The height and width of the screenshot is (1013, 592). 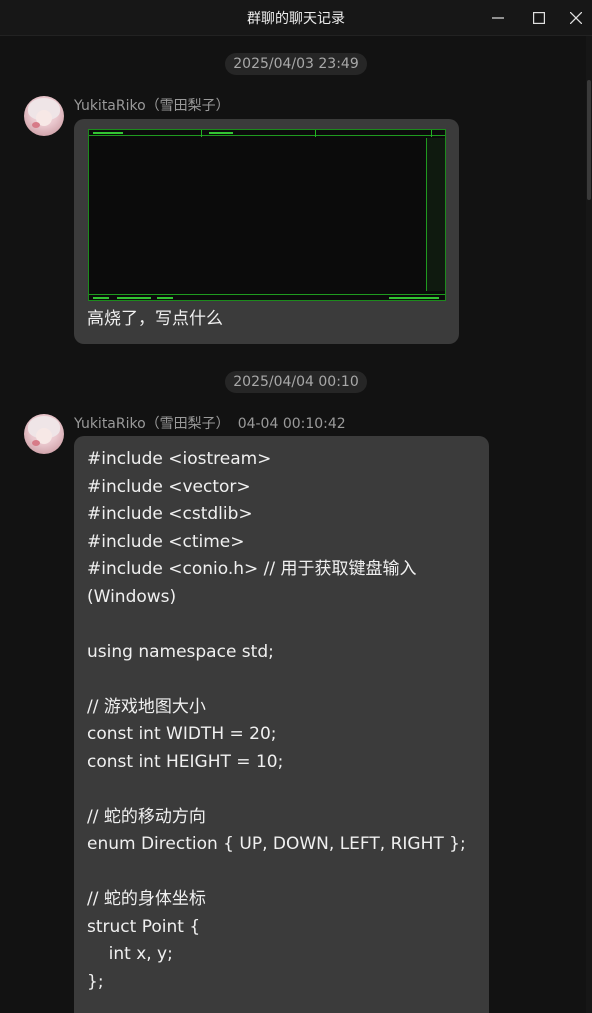 I want to click on time-separator: 2025/04/03 23:49, so click(x=296, y=64).